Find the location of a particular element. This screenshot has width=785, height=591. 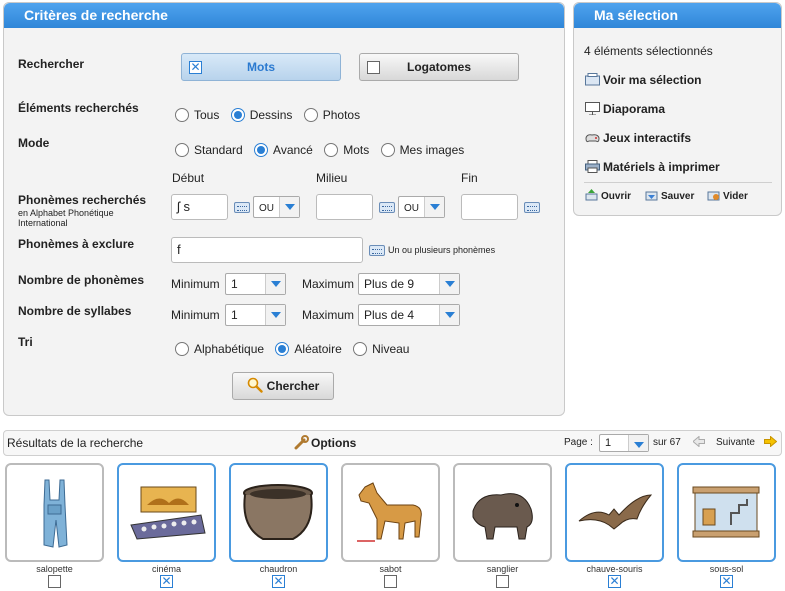

tri-niveau: Niveau is located at coordinates (381, 349).